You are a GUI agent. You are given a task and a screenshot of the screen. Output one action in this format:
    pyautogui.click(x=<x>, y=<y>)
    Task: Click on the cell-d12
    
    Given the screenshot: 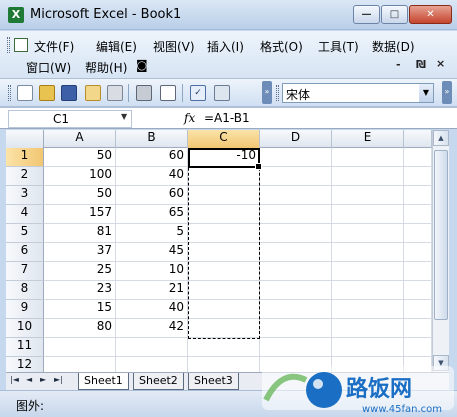 What is the action you would take?
    pyautogui.click(x=296, y=364)
    